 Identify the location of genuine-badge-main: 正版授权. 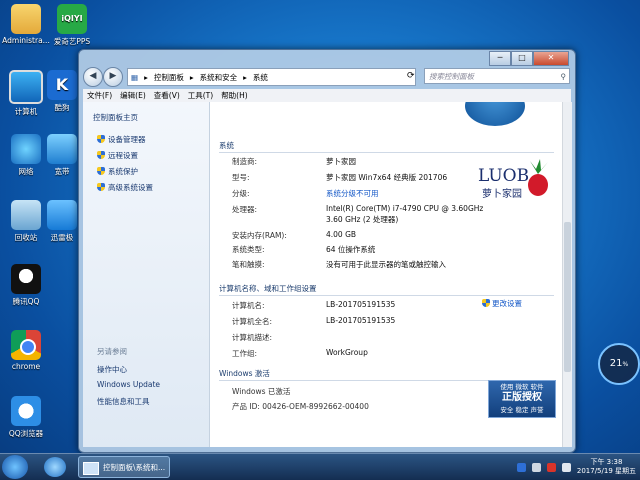
(522, 397).